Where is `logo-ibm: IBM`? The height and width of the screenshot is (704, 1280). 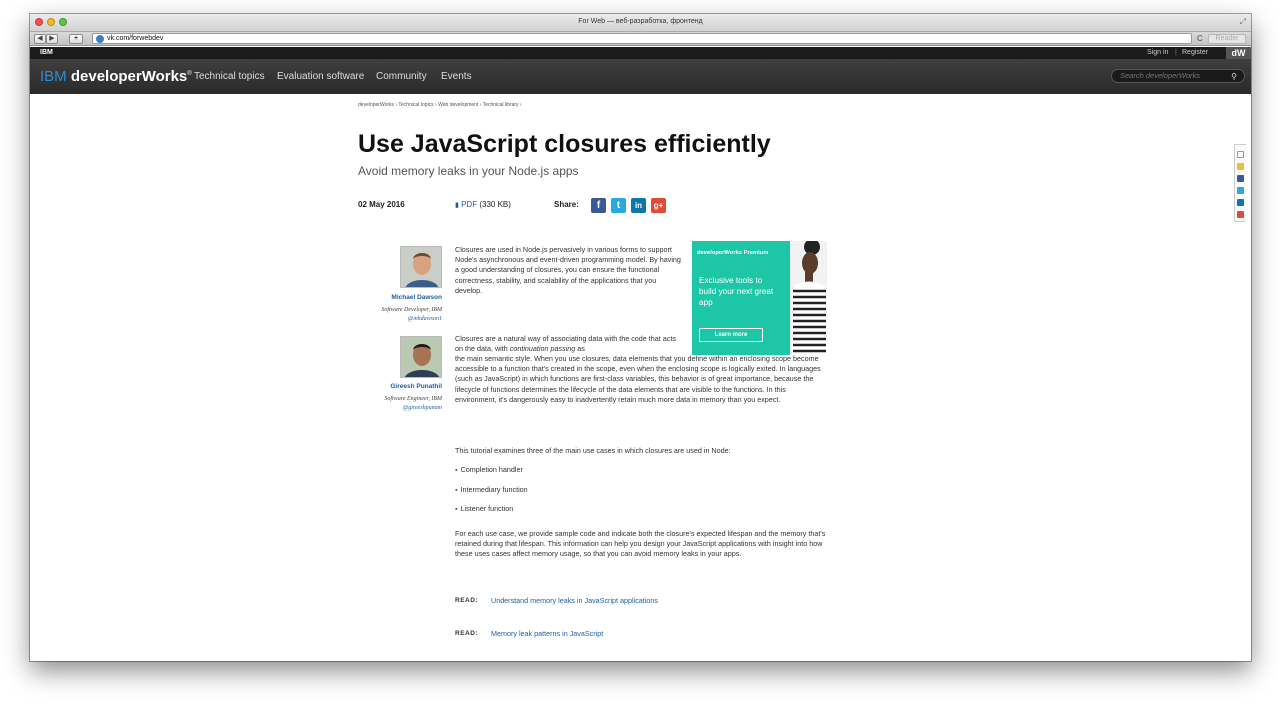 logo-ibm: IBM is located at coordinates (53, 76).